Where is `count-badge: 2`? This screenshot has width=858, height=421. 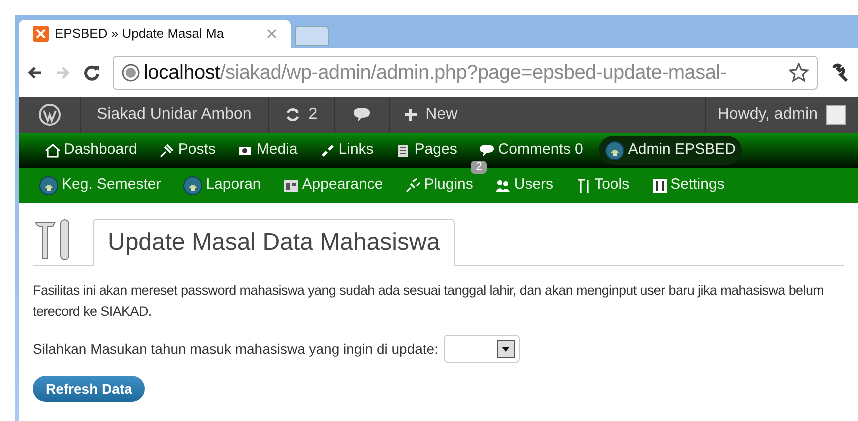 count-badge: 2 is located at coordinates (479, 167).